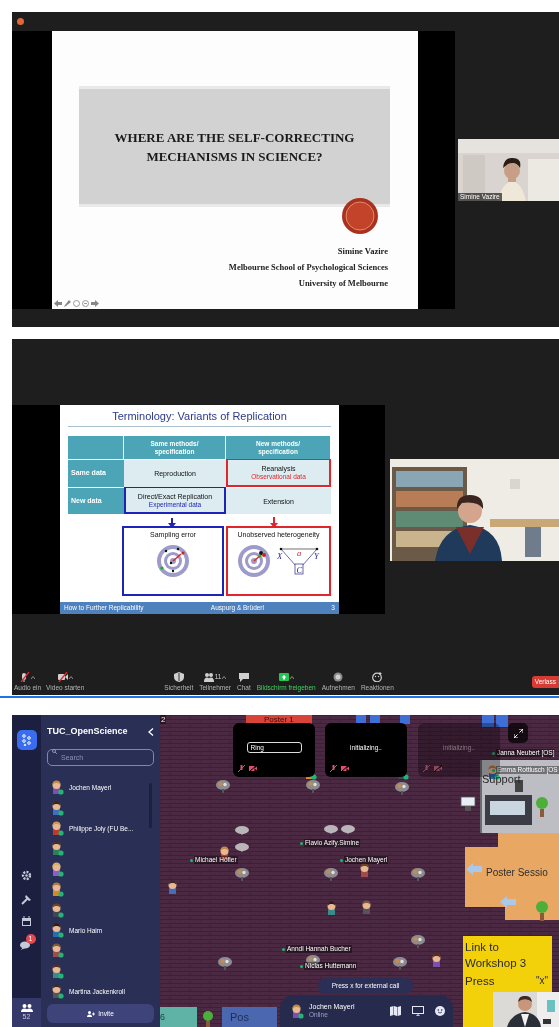  What do you see at coordinates (178, 1017) in the screenshot?
I see `area-sign: 6` at bounding box center [178, 1017].